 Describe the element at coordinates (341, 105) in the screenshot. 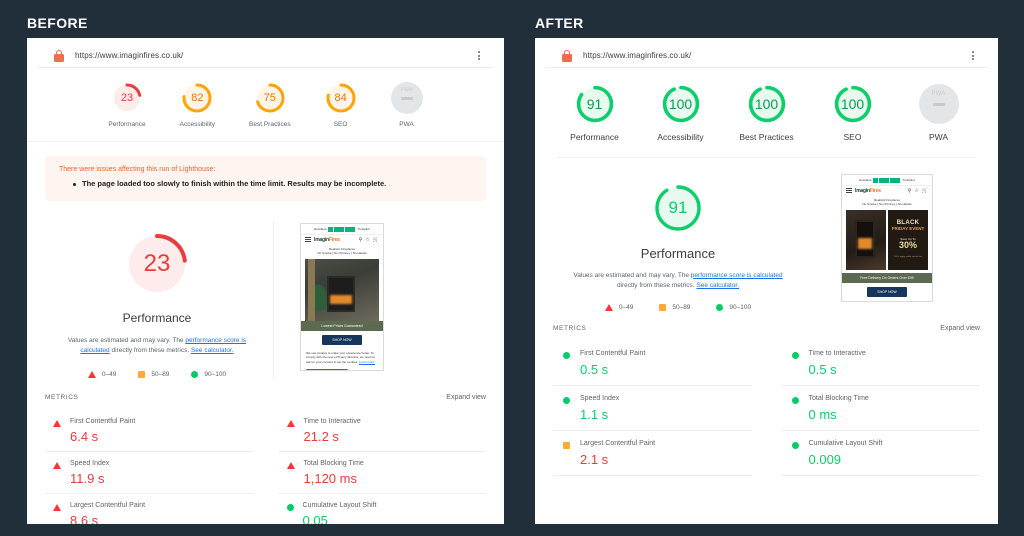

I see `score-gauge-seo: 84 SEO` at that location.